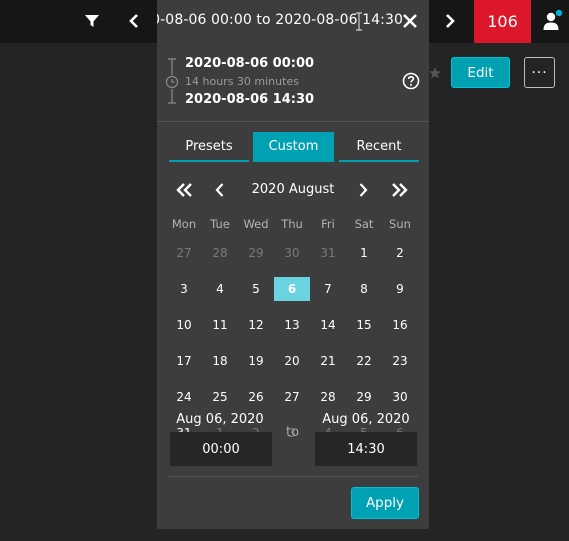 This screenshot has height=541, width=569. What do you see at coordinates (250, 99) in the screenshot?
I see `summary-to: 2020-08-06 14:30` at bounding box center [250, 99].